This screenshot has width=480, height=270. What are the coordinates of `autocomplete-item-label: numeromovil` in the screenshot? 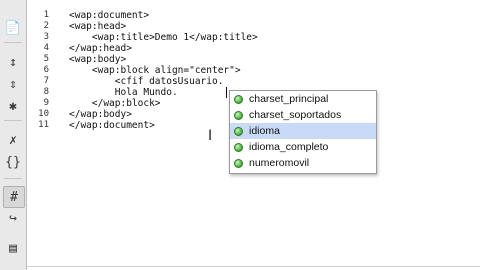 It's located at (279, 163).